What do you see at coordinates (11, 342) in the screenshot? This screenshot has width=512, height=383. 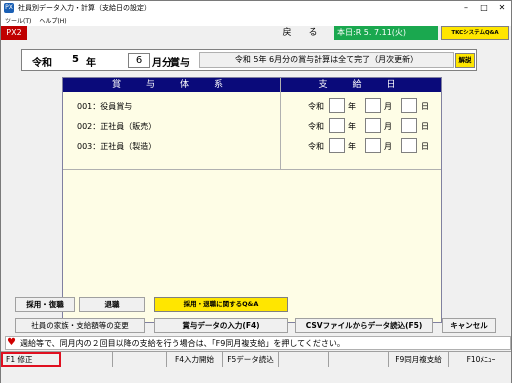 I see `heart-icon: ♥` at bounding box center [11, 342].